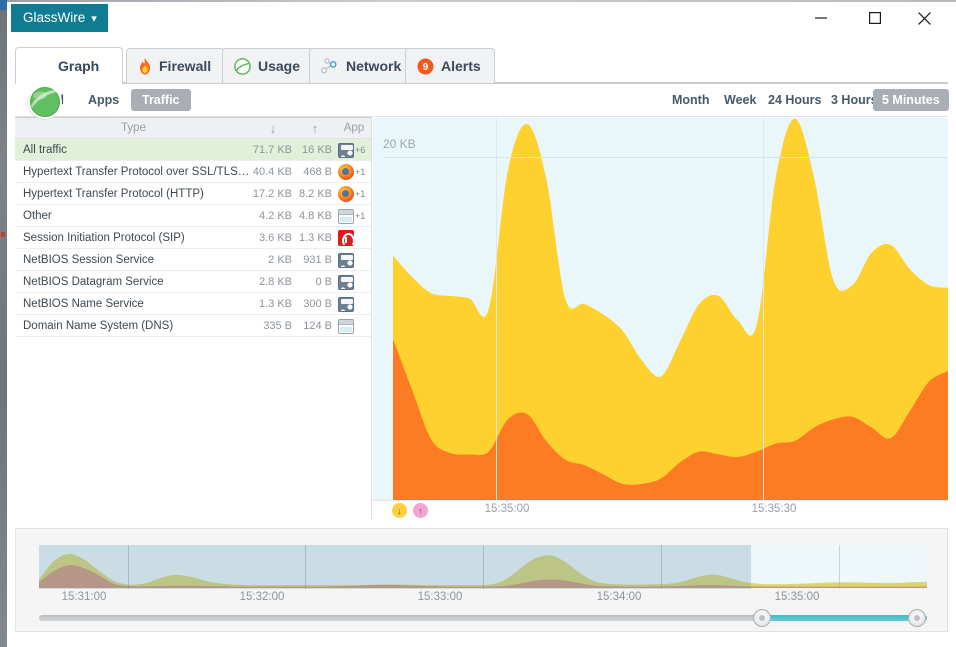 The image size is (956, 647). What do you see at coordinates (911, 100) in the screenshot?
I see `range-5-minutes: 5 Minutes` at bounding box center [911, 100].